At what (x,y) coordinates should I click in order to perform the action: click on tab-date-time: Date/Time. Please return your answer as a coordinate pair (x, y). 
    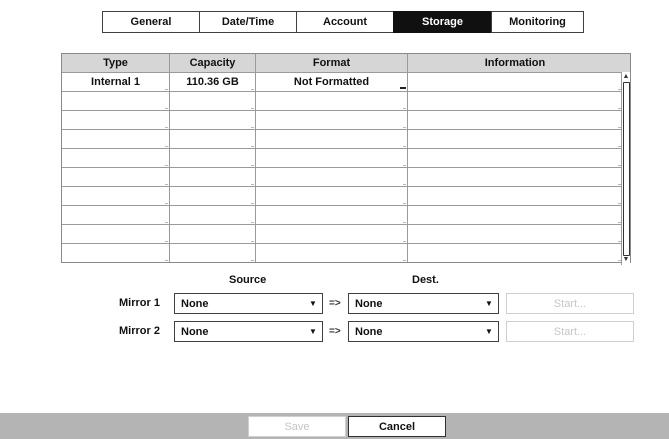
    Looking at the image, I should click on (248, 22).